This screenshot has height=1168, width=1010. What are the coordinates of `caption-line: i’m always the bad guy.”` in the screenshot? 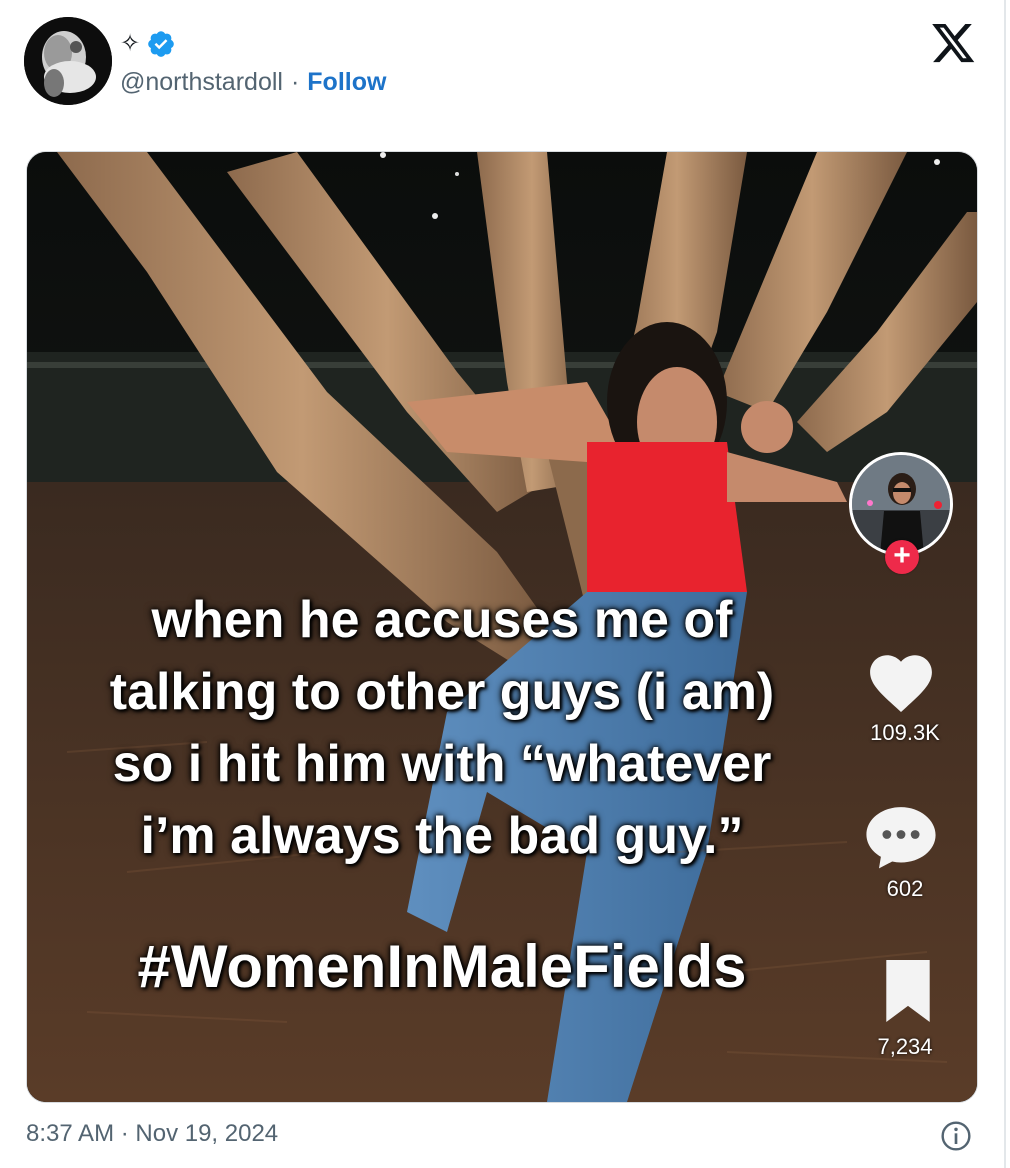 It's located at (442, 836).